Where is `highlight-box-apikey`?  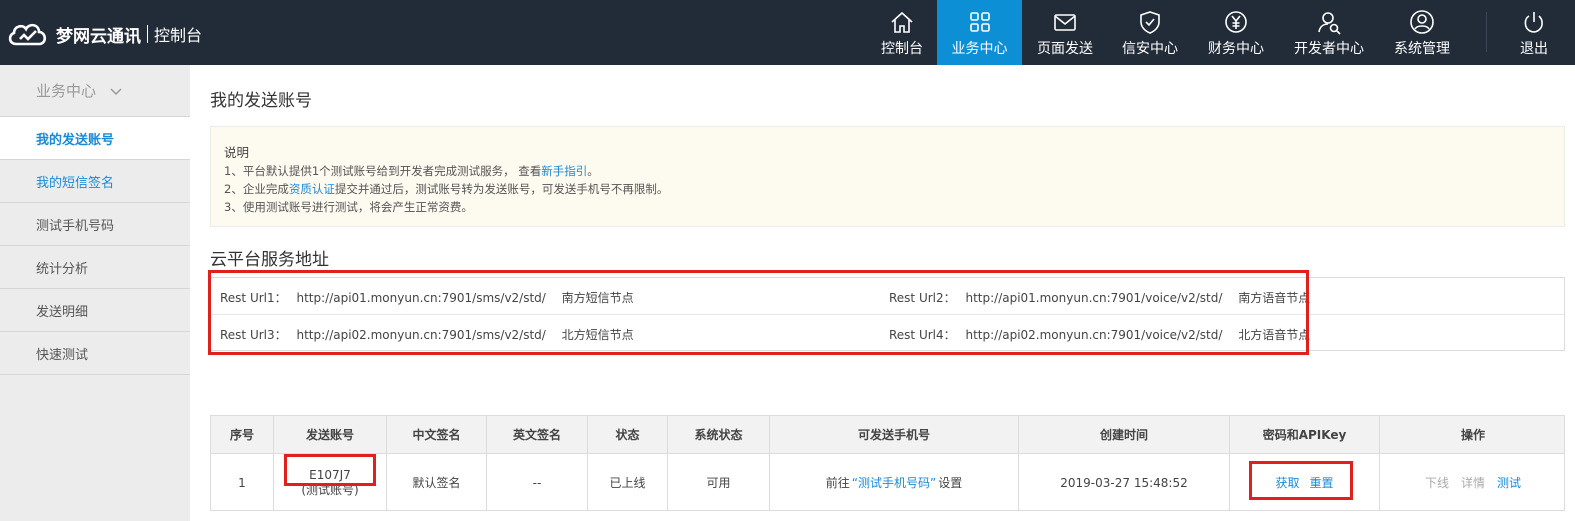
highlight-box-apikey is located at coordinates (1301, 480).